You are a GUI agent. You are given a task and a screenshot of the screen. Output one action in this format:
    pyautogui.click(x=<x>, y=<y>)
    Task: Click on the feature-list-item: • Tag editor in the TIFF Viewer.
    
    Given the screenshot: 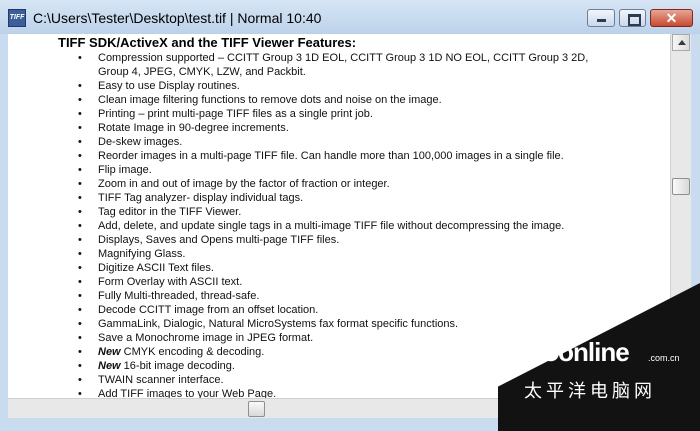 What is the action you would take?
    pyautogui.click(x=339, y=212)
    